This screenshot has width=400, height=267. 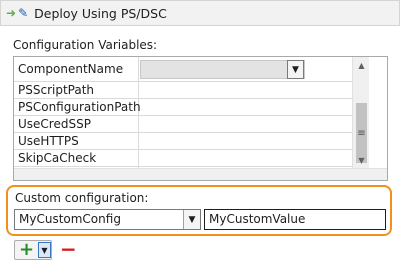 What do you see at coordinates (70, 219) in the screenshot?
I see `custom-config-name-value: MyCustomConfig` at bounding box center [70, 219].